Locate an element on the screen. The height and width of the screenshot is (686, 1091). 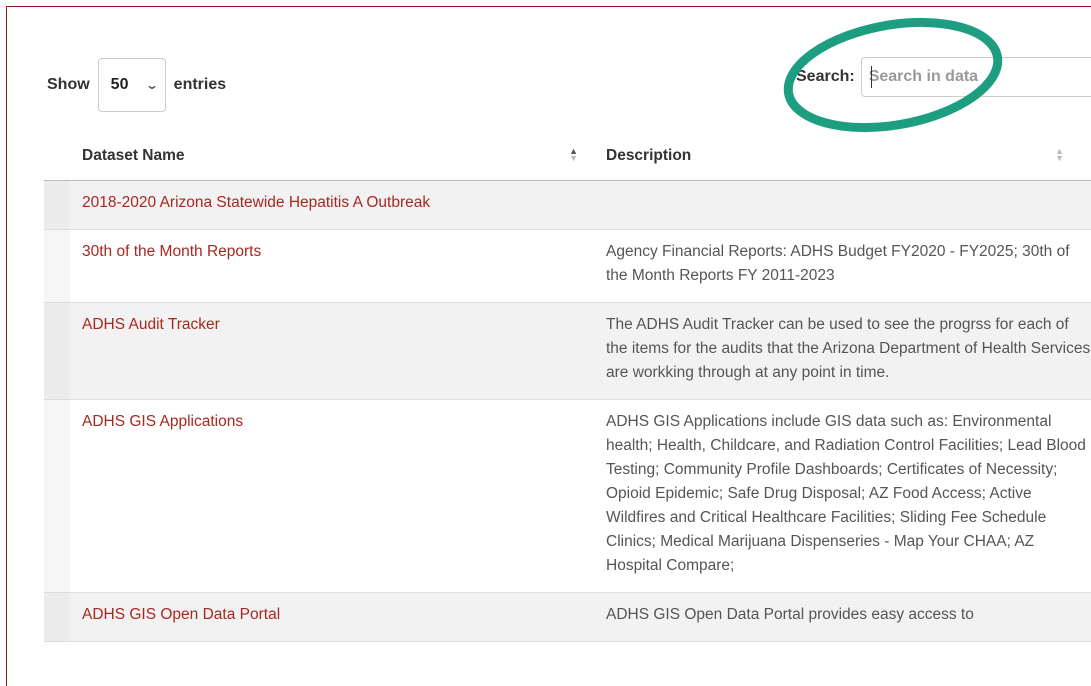
dataset-name-cell: ADHS GIS Open Data Portal is located at coordinates (332, 617).